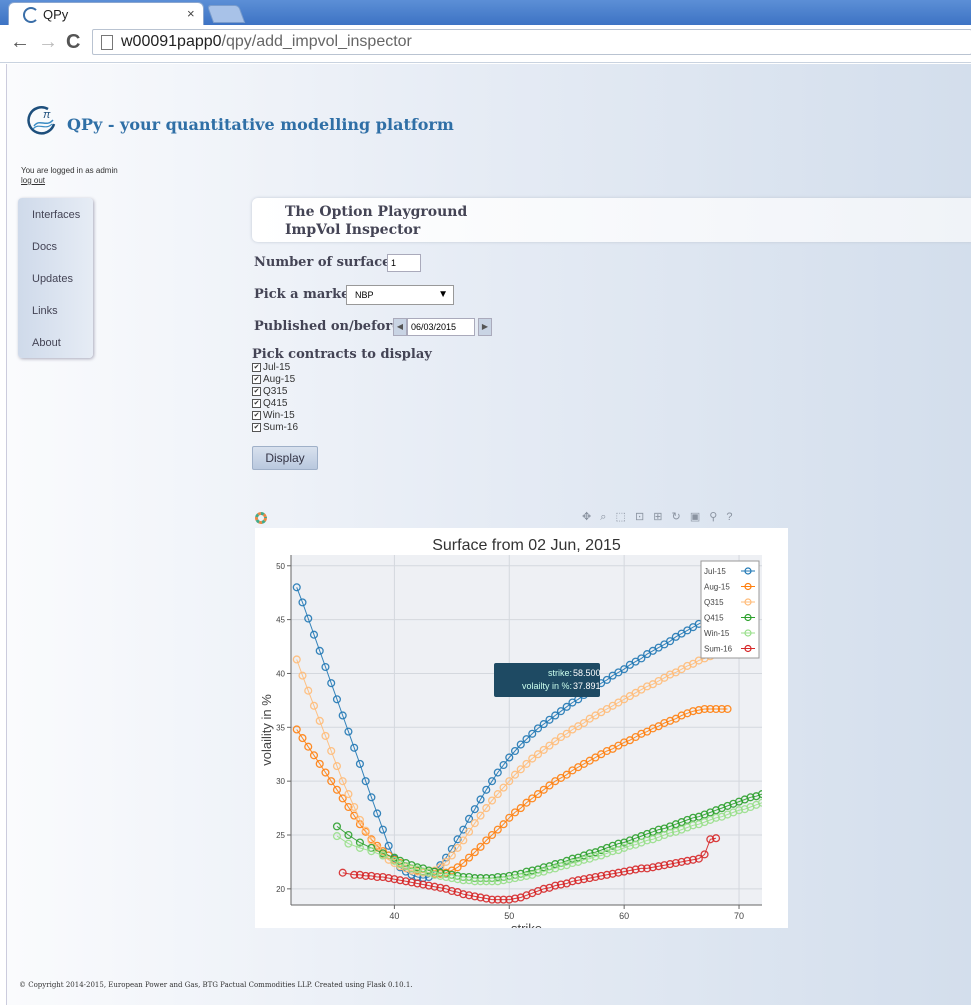 The width and height of the screenshot is (971, 1005). Describe the element at coordinates (526, 545) in the screenshot. I see `chart-title: Surface from 02 Jun, 2015` at that location.